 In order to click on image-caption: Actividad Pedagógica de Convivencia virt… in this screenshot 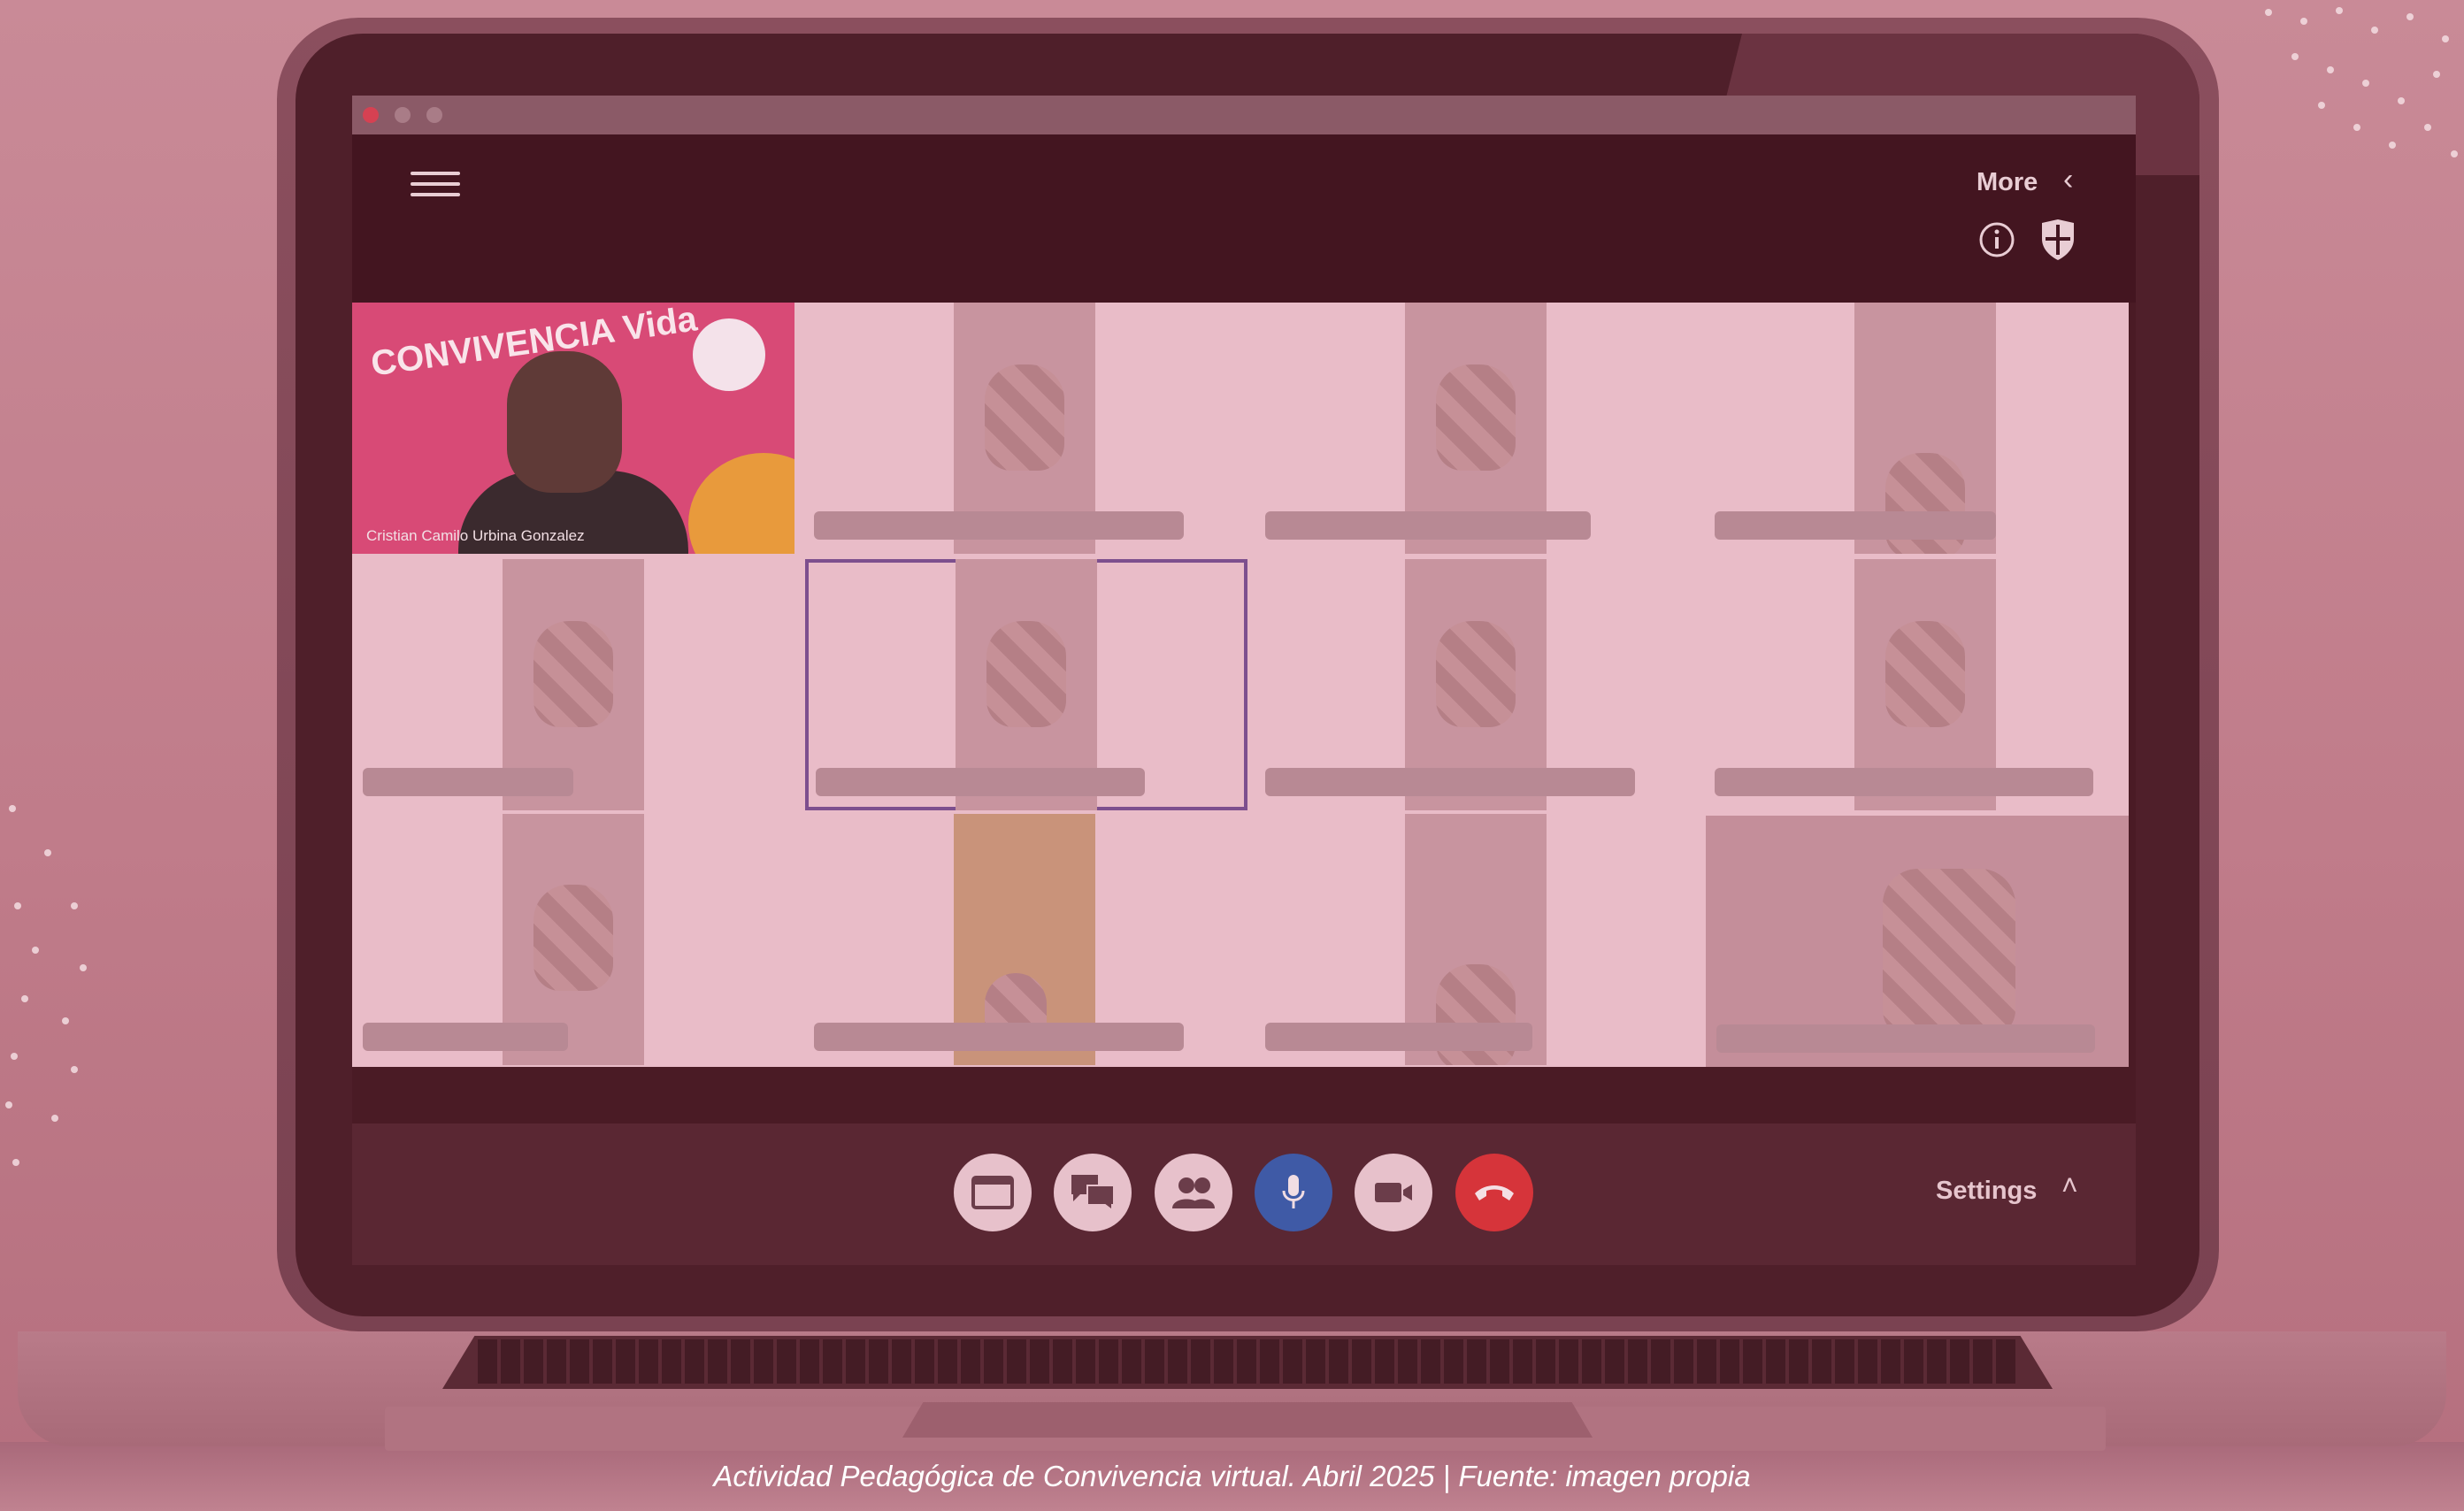, I will do `click(1232, 1476)`.